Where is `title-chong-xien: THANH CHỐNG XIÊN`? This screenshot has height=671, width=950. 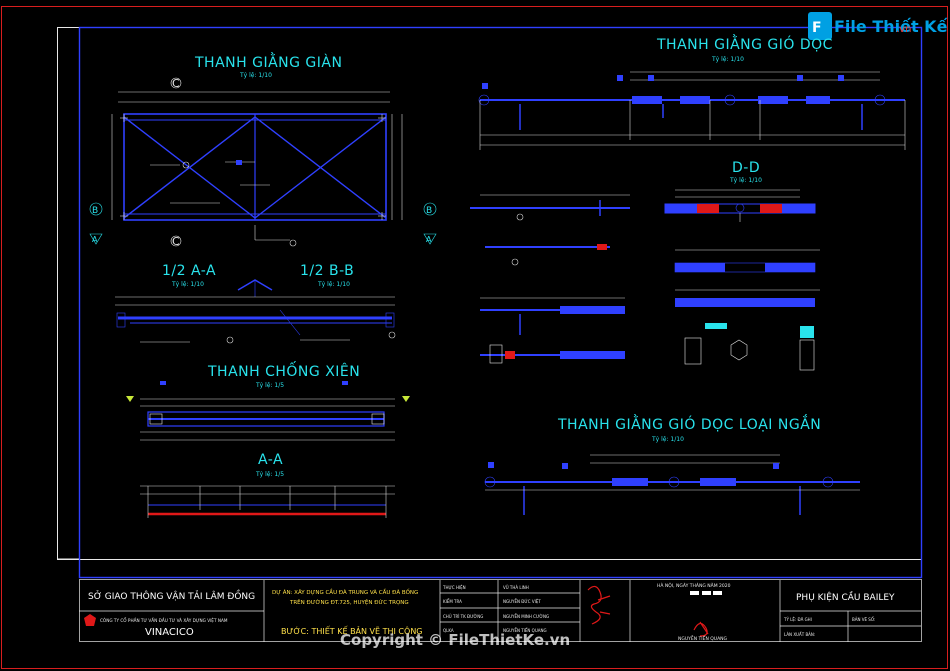
title-chong-xien: THANH CHỐNG XIÊN is located at coordinates (283, 370).